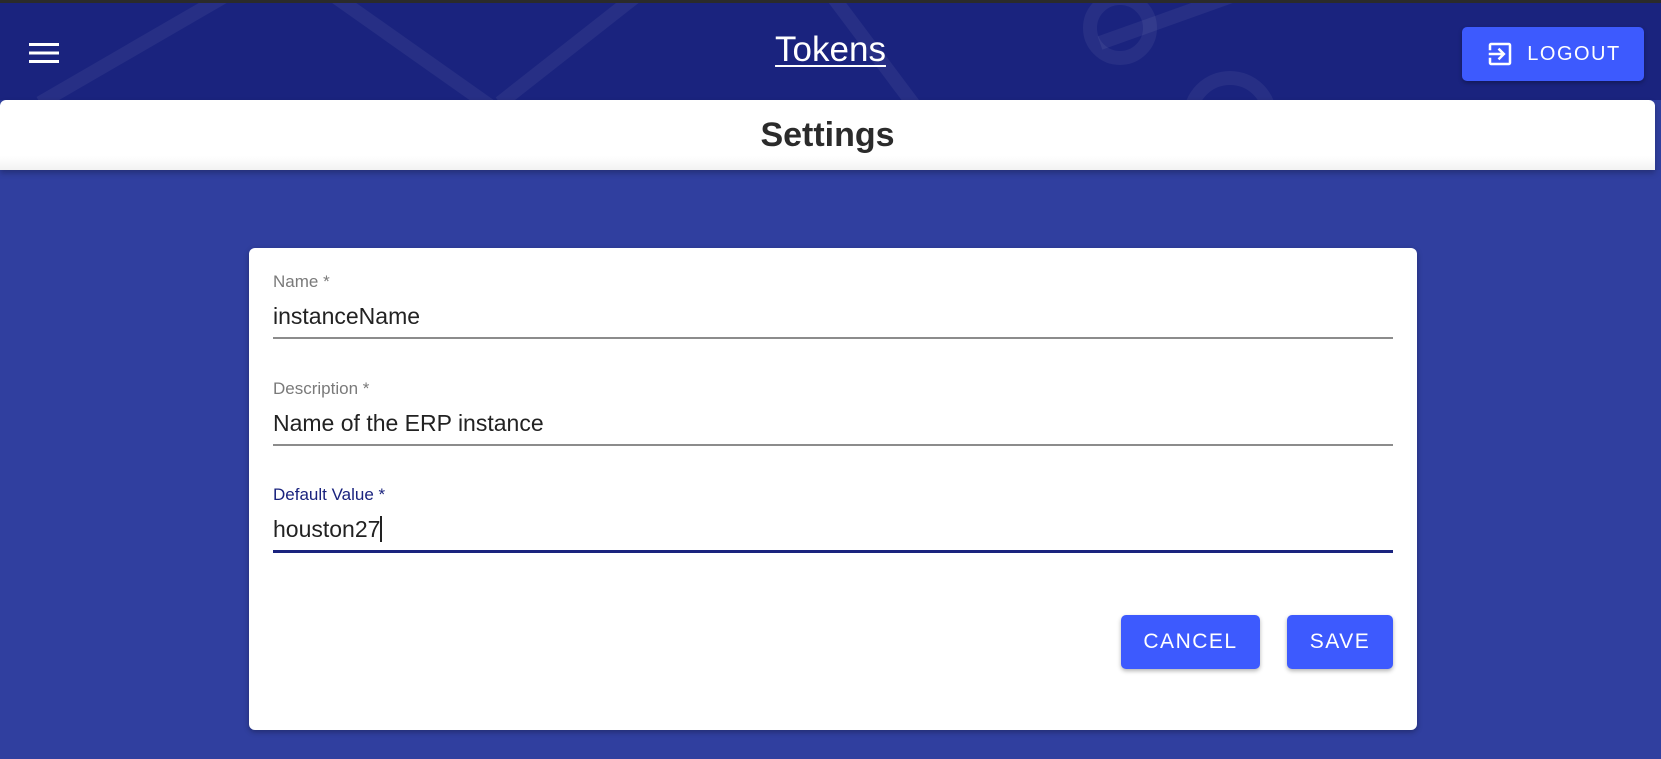 Image resolution: width=1661 pixels, height=759 pixels. I want to click on description-field-label: Description *, so click(321, 388).